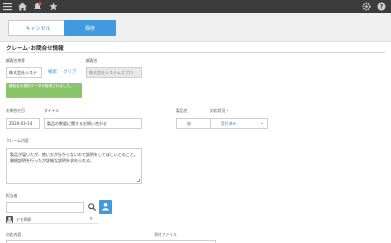 The width and height of the screenshot is (391, 243). What do you see at coordinates (52, 110) in the screenshot?
I see `title-label: タイトル` at bounding box center [52, 110].